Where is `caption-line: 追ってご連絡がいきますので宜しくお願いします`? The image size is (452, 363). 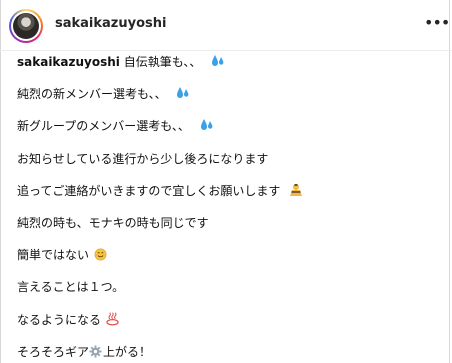
caption-line: 追ってご連絡がいきますので宜しくお願いします is located at coordinates (160, 191).